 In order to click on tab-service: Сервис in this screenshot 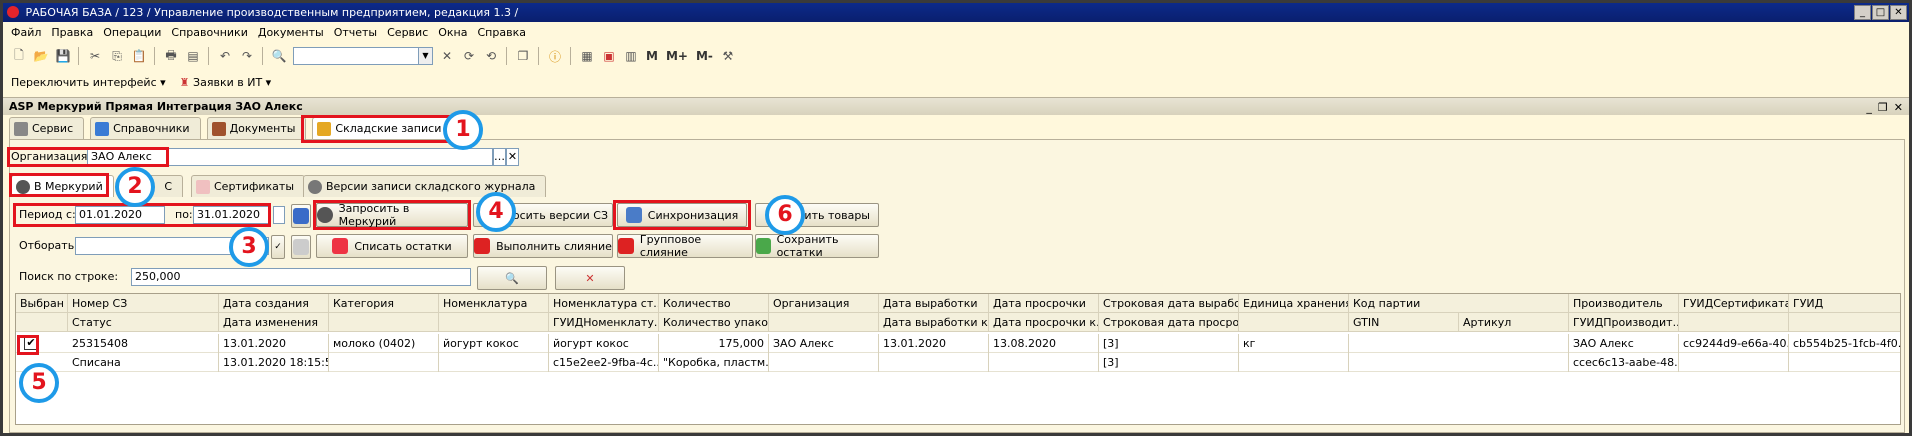, I will do `click(47, 128)`.